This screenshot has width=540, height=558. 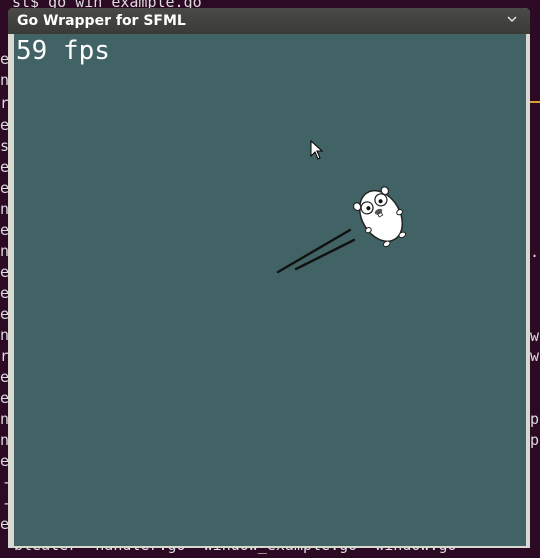 I want to click on gopher-sprite-icon, so click(x=341, y=230).